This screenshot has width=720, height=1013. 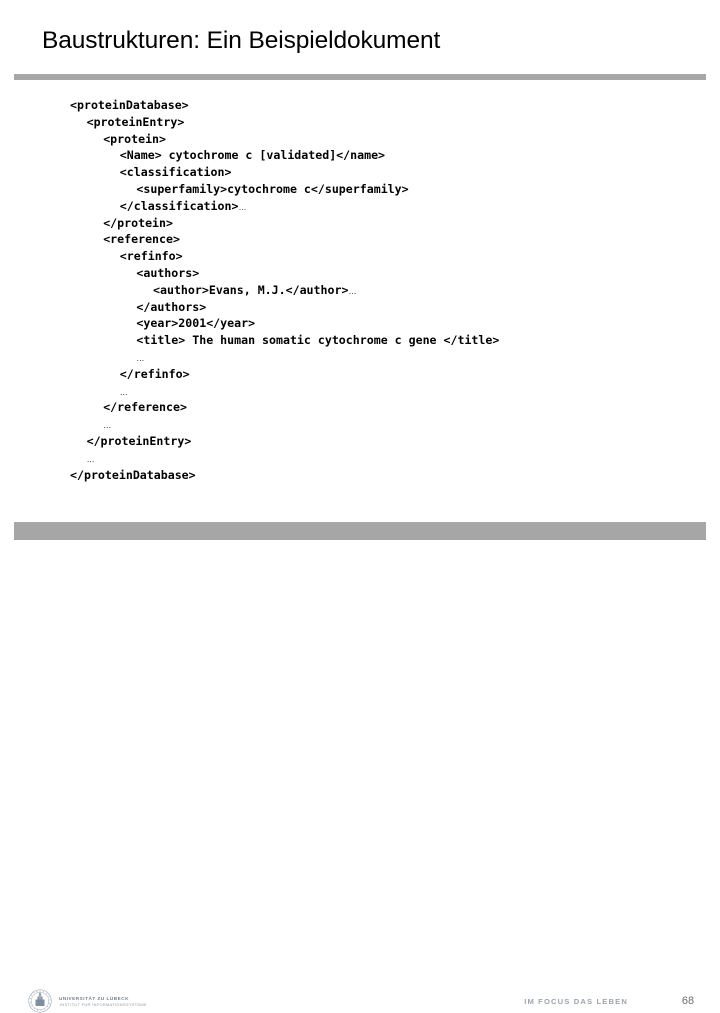 I want to click on footer-bar, so click(x=360, y=531).